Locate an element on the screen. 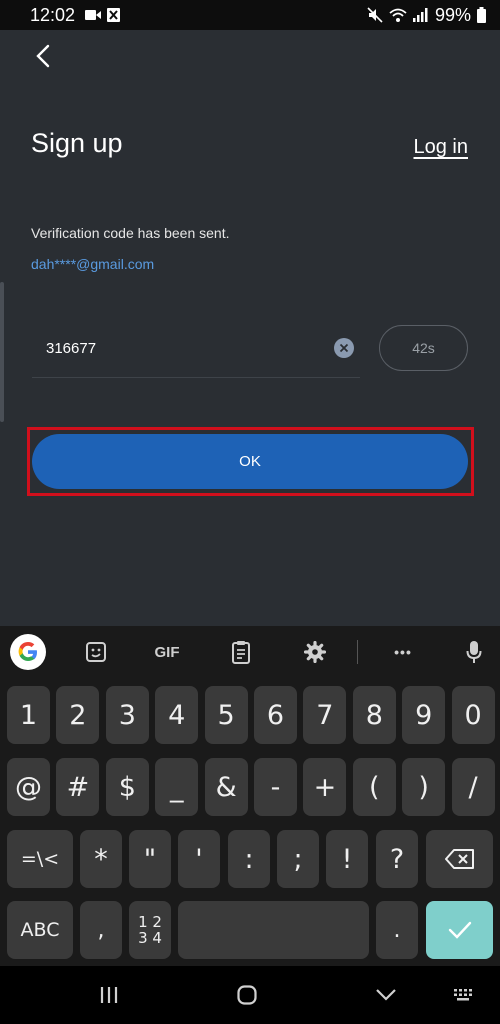 This screenshot has width=500, height=1024. key-row3-7: ? is located at coordinates (397, 859).